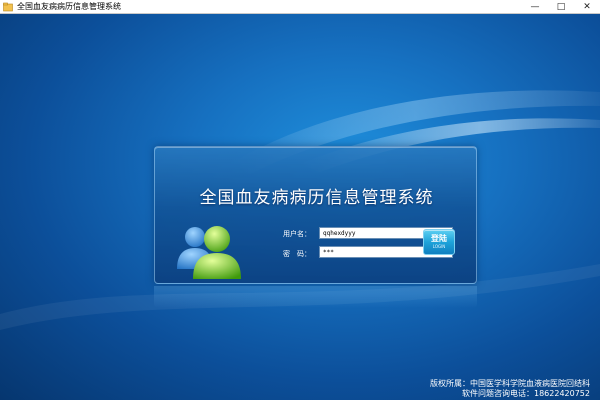 The width and height of the screenshot is (600, 400). I want to click on users-icon, so click(211, 251).